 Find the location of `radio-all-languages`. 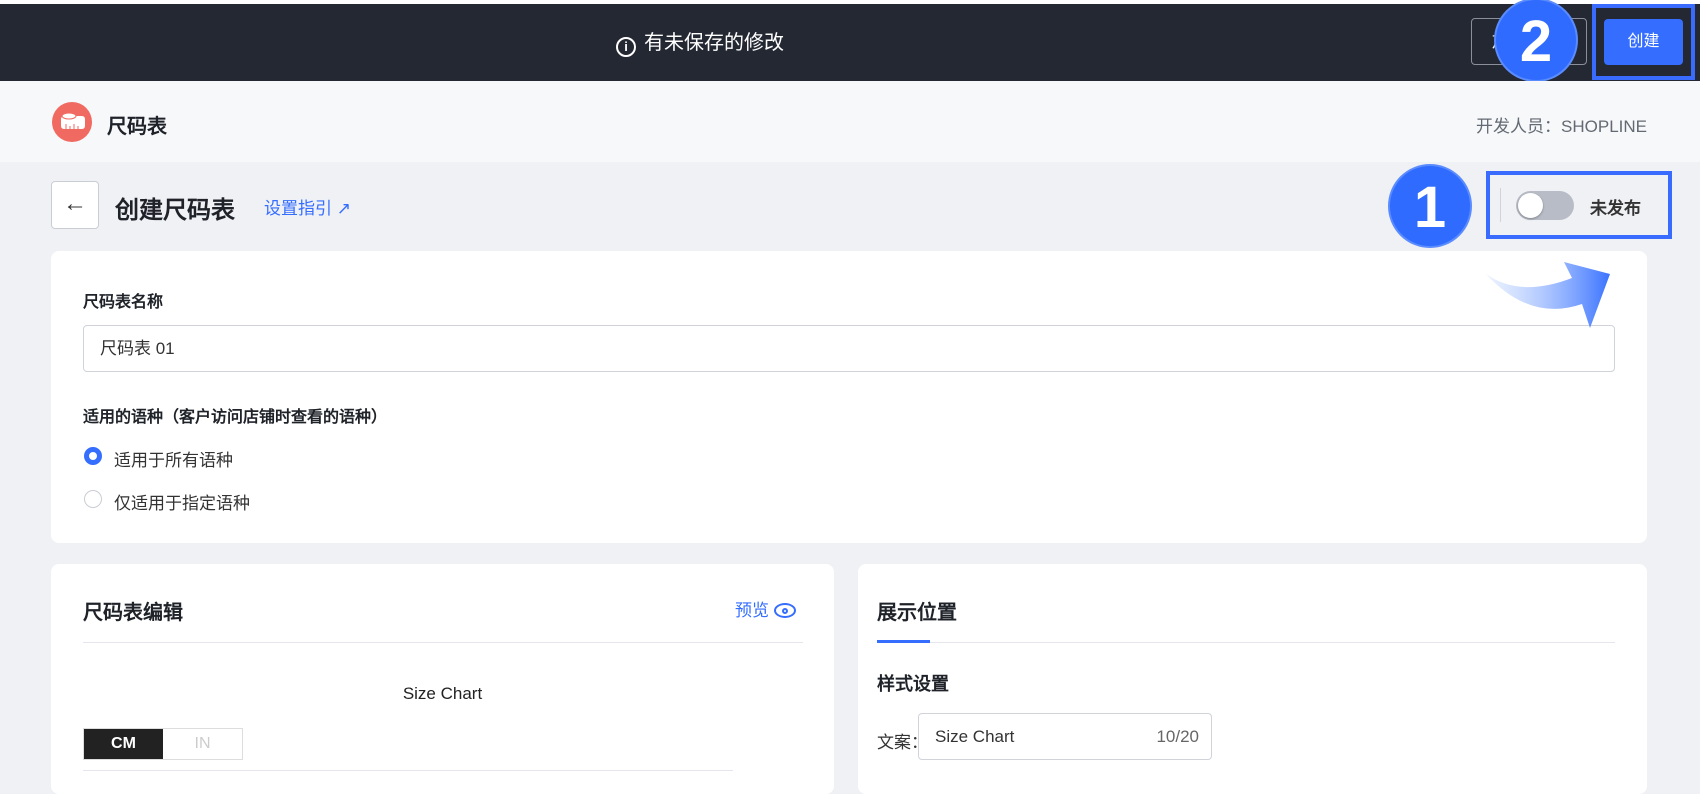

radio-all-languages is located at coordinates (93, 456).